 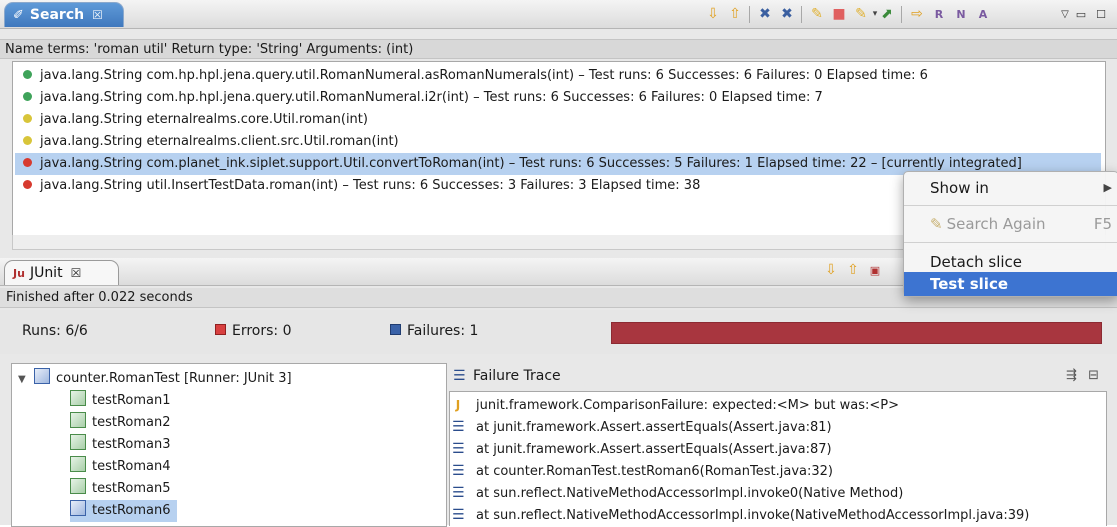 I want to click on submenu-arrow-icon: ▶, so click(x=1107, y=187).